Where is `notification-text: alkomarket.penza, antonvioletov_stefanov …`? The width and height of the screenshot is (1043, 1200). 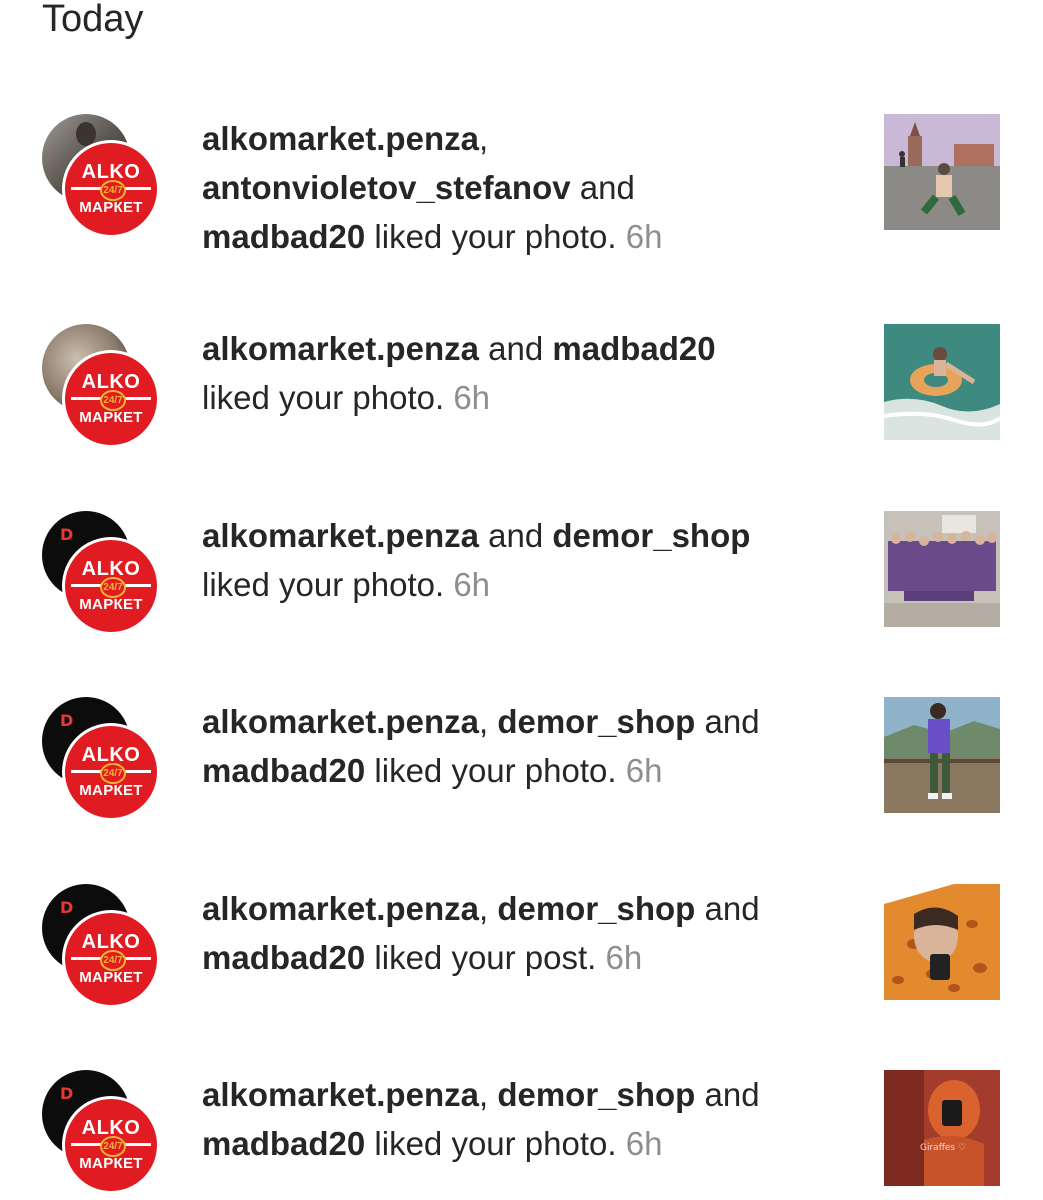 notification-text: alkomarket.penza, antonvioletov_stefanov … is located at coordinates (432, 187).